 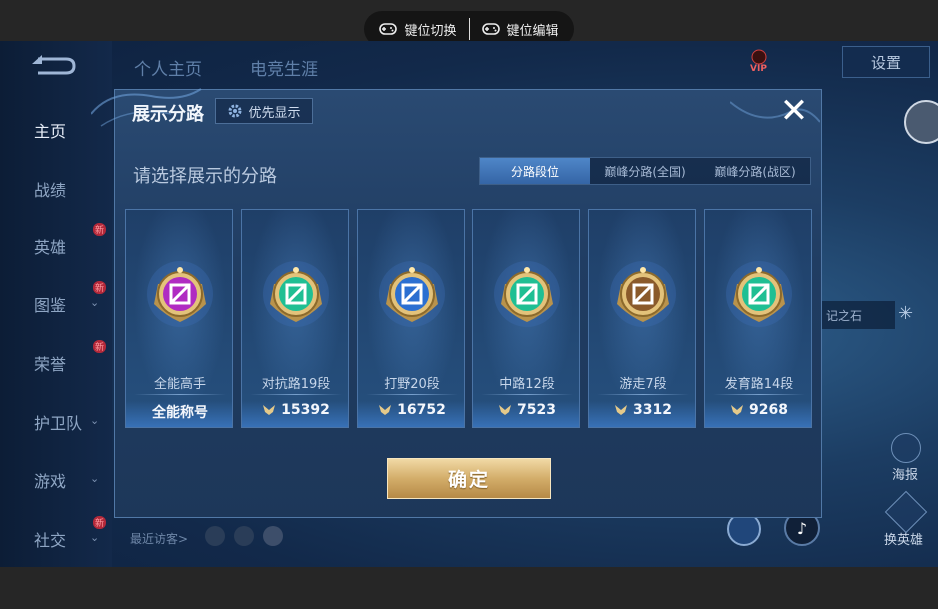 What do you see at coordinates (469, 478) in the screenshot?
I see `confirm-button: 确定` at bounding box center [469, 478].